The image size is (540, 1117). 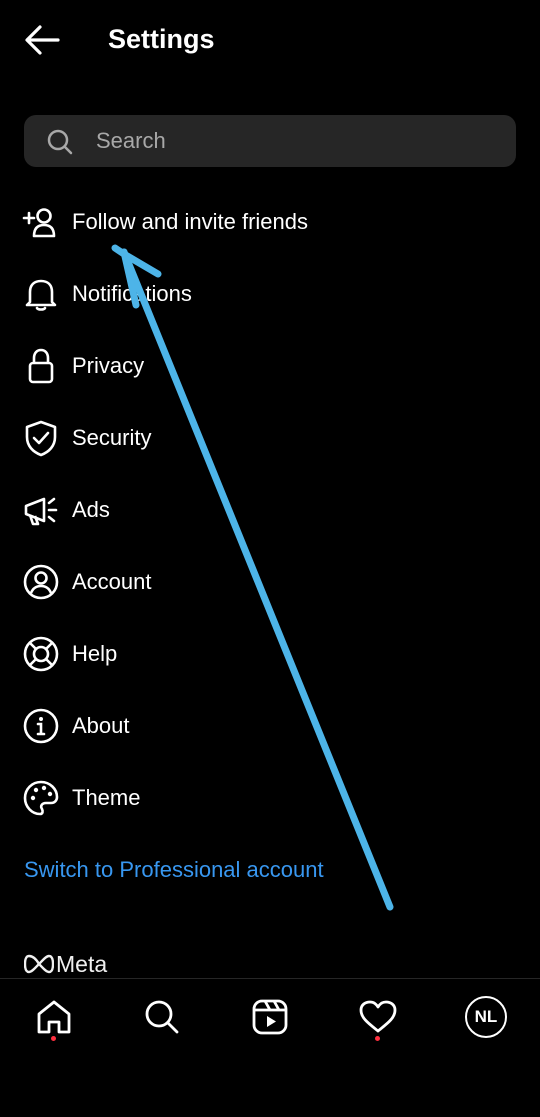 What do you see at coordinates (377, 1038) in the screenshot?
I see `activity-notification-dot` at bounding box center [377, 1038].